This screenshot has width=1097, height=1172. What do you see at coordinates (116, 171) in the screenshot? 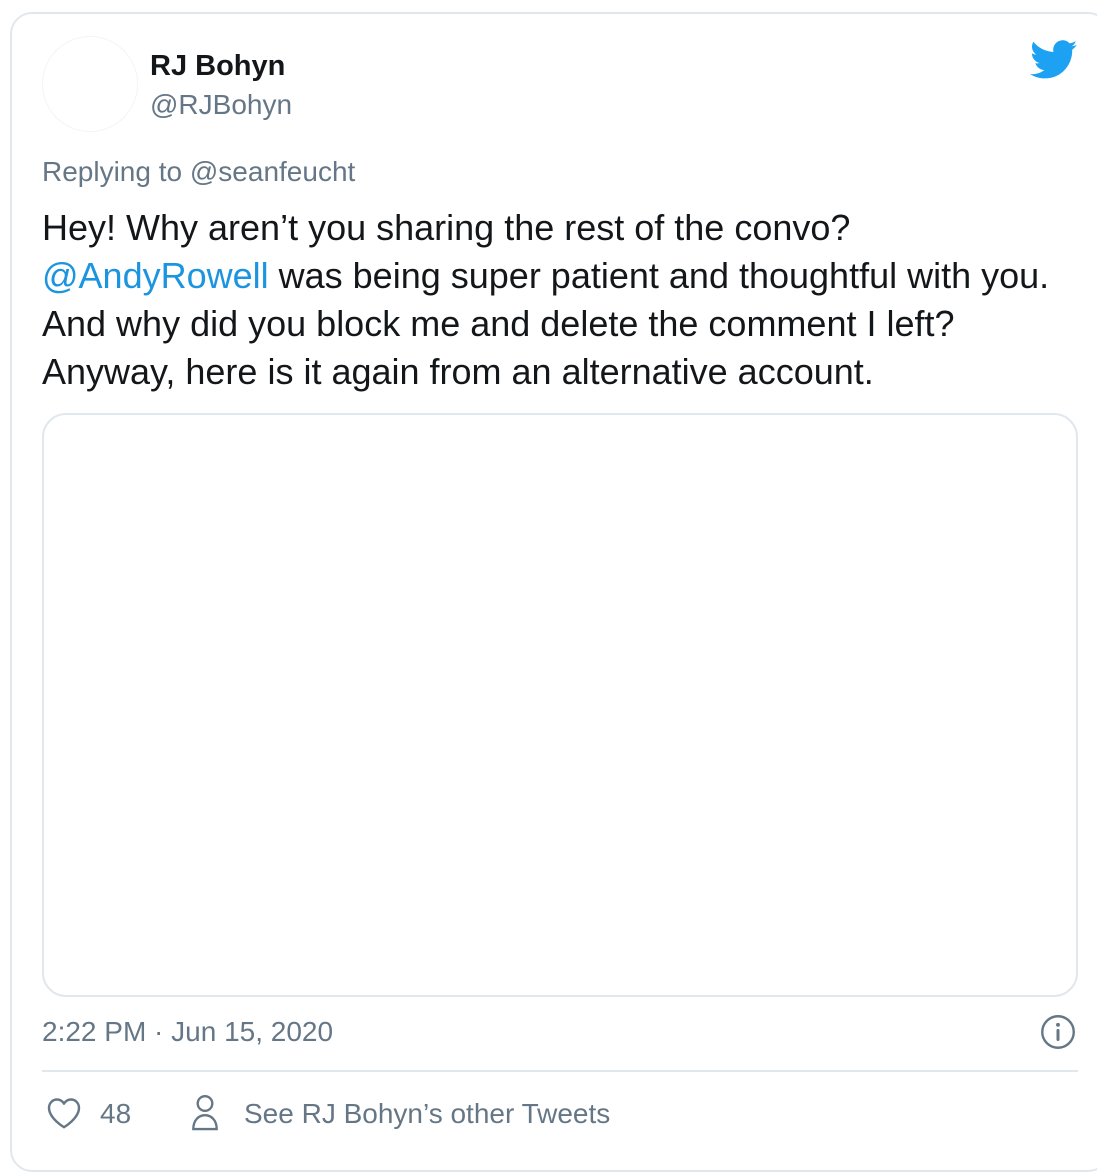
I see `replying-to-label: Replying to` at bounding box center [116, 171].